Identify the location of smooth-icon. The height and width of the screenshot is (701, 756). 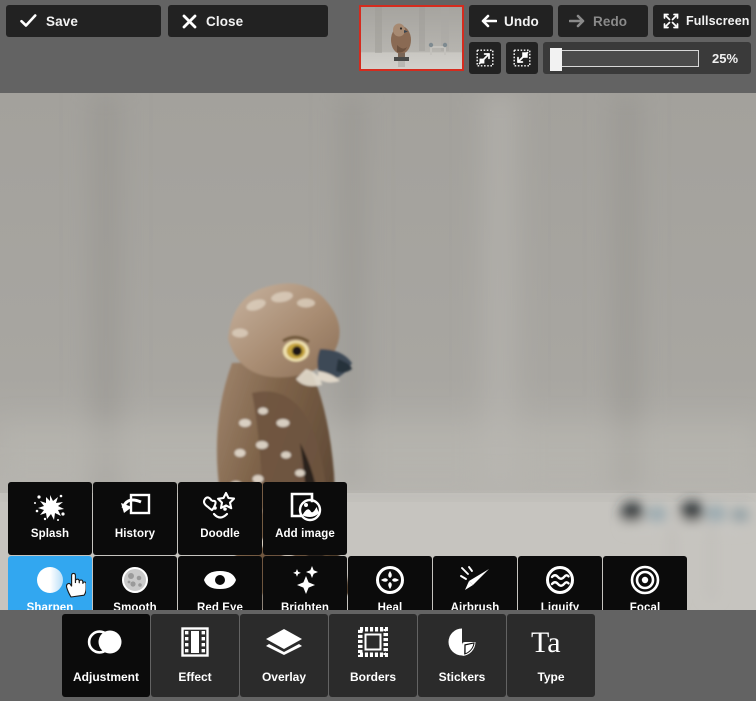
(135, 580).